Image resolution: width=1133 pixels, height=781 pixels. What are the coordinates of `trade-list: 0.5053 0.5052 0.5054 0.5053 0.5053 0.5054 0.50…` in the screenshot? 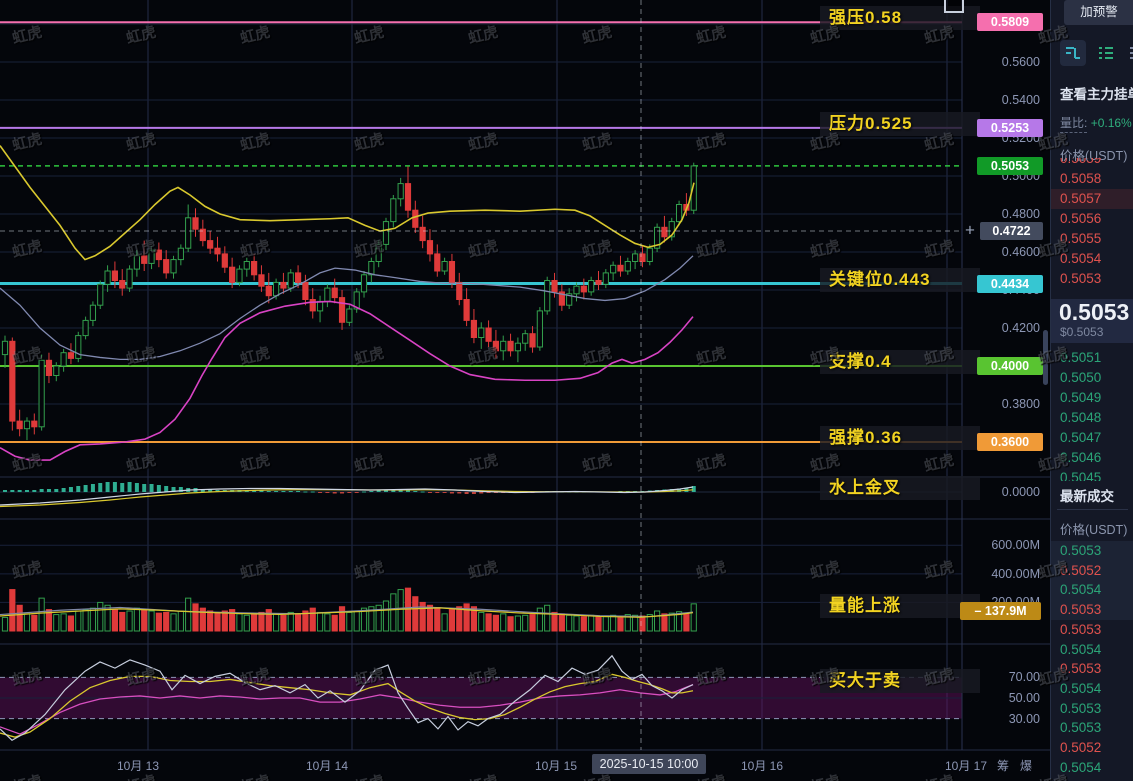 It's located at (1092, 661).